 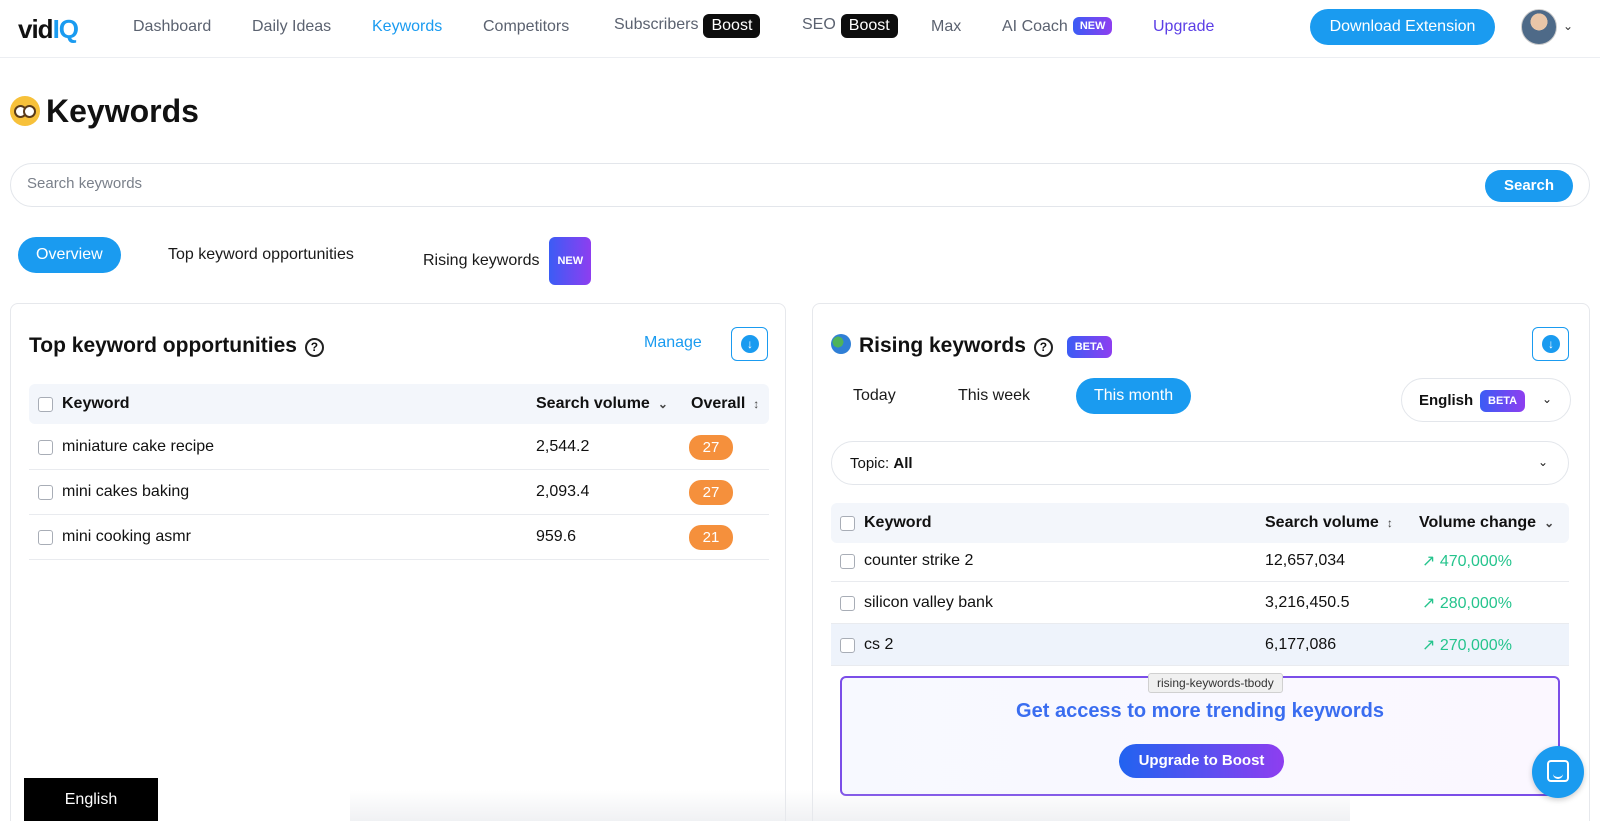 I want to click on column-overall-label: Overall, so click(x=718, y=403).